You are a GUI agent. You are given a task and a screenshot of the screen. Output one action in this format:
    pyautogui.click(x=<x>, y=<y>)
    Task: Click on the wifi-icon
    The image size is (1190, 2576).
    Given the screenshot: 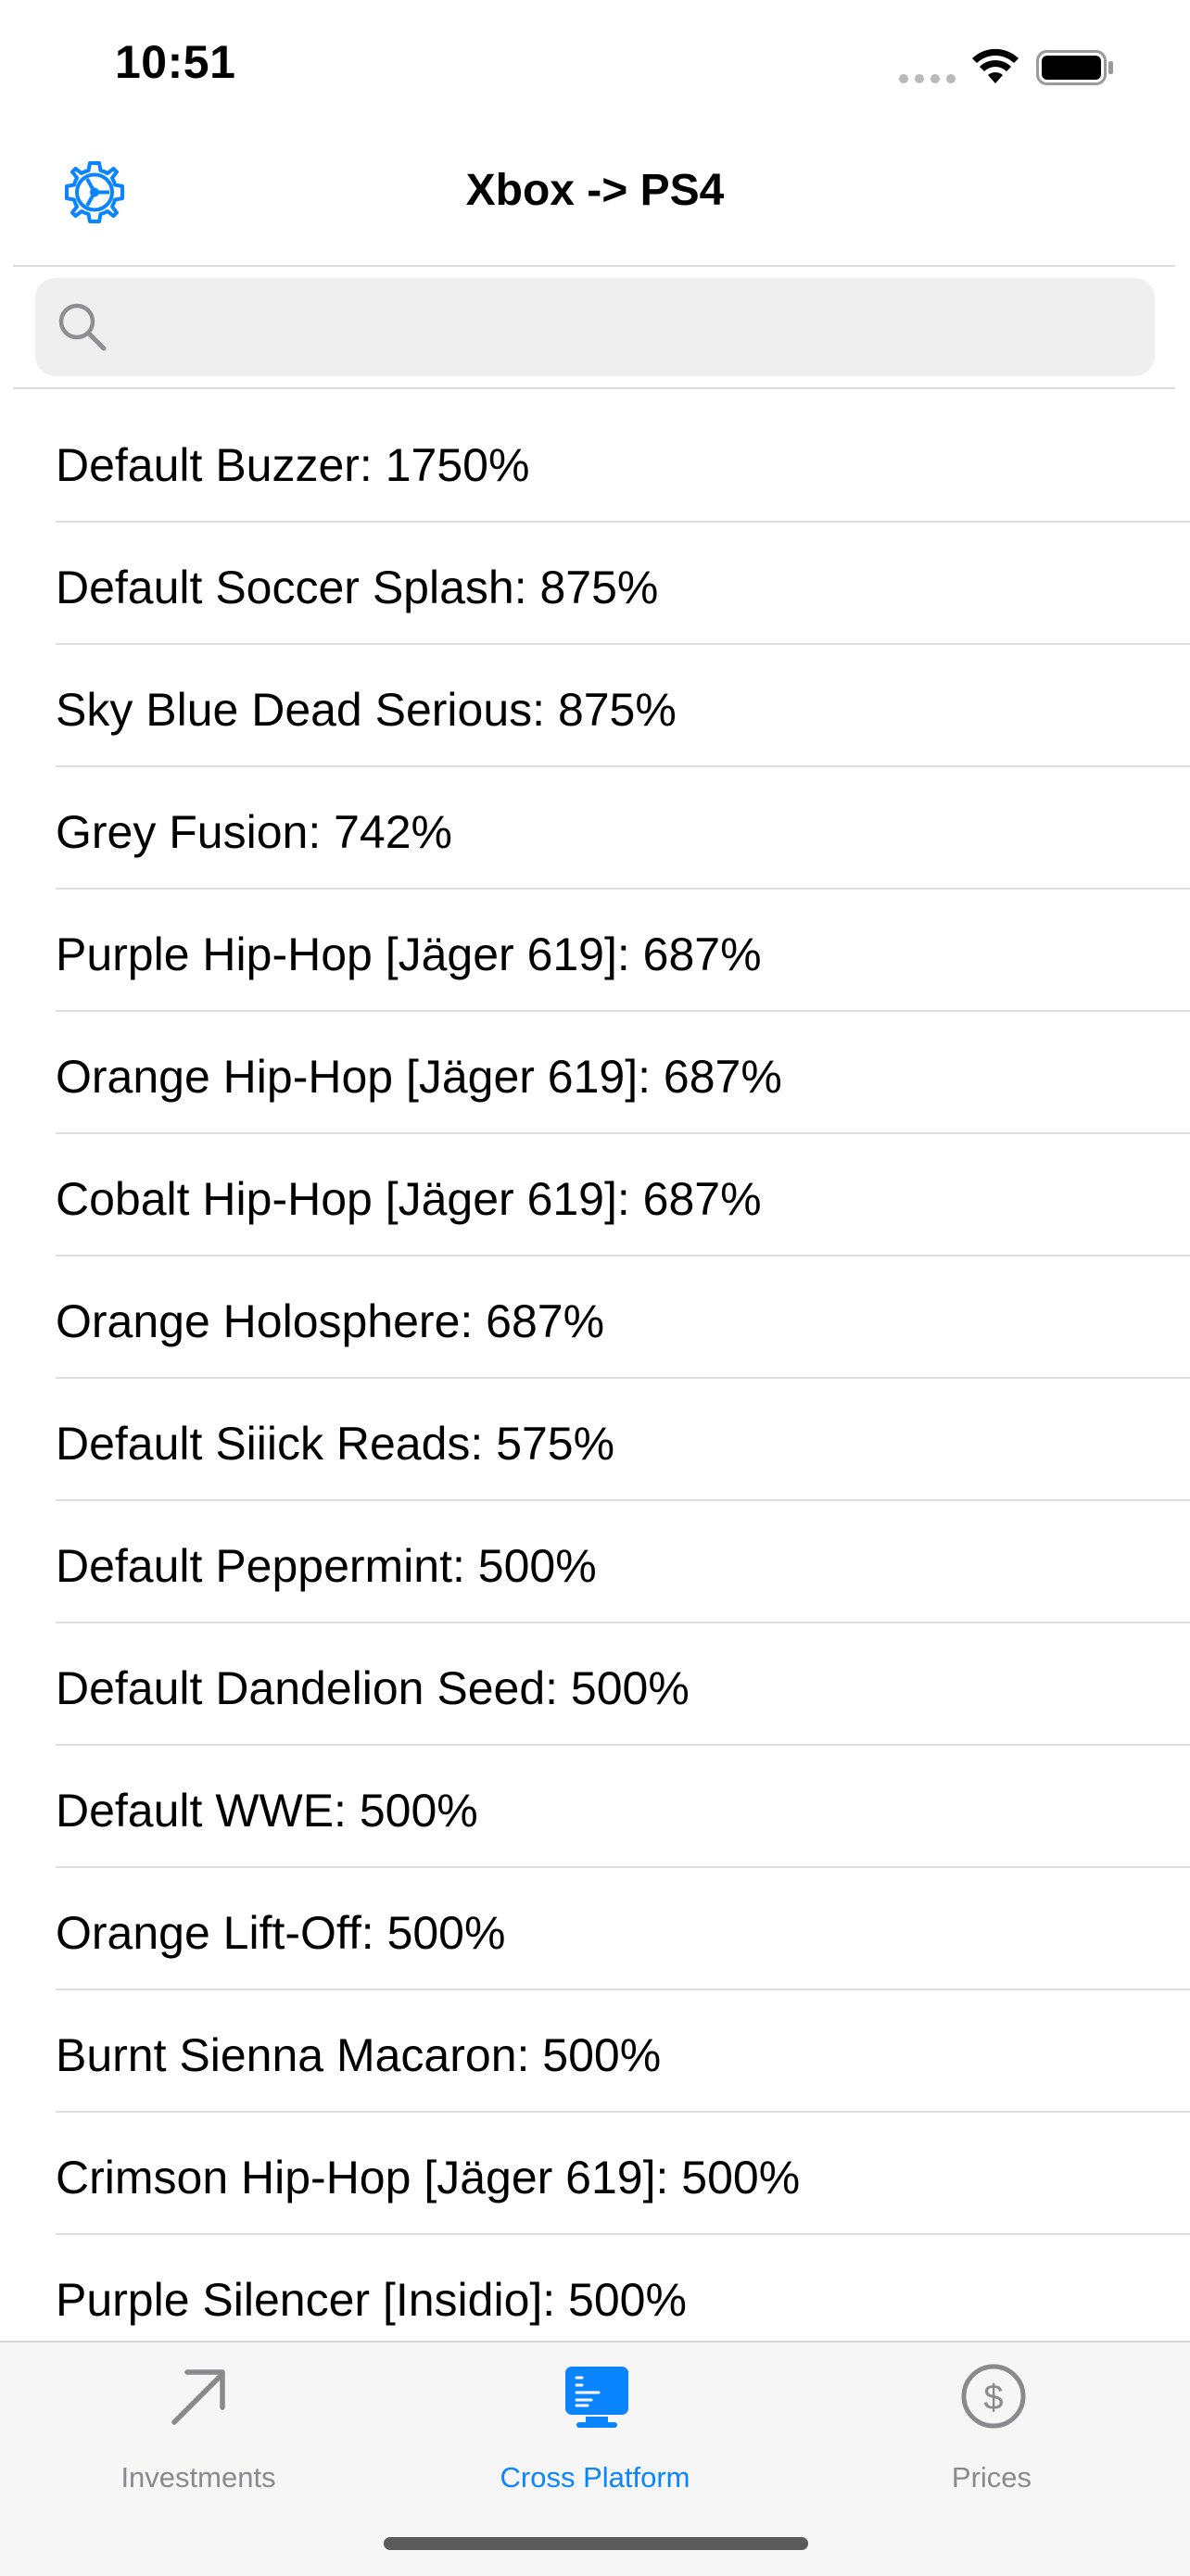 What is the action you would take?
    pyautogui.click(x=996, y=65)
    